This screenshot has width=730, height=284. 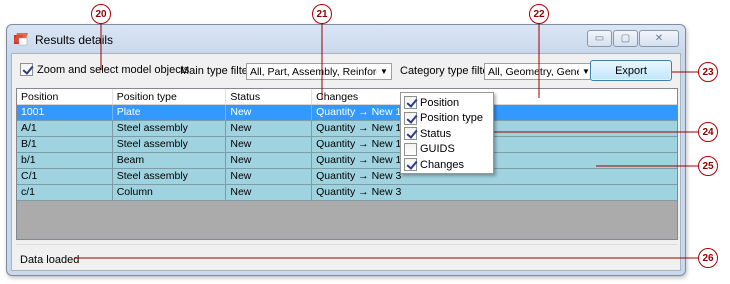 I want to click on column-header-changes: Changes, so click(x=494, y=96).